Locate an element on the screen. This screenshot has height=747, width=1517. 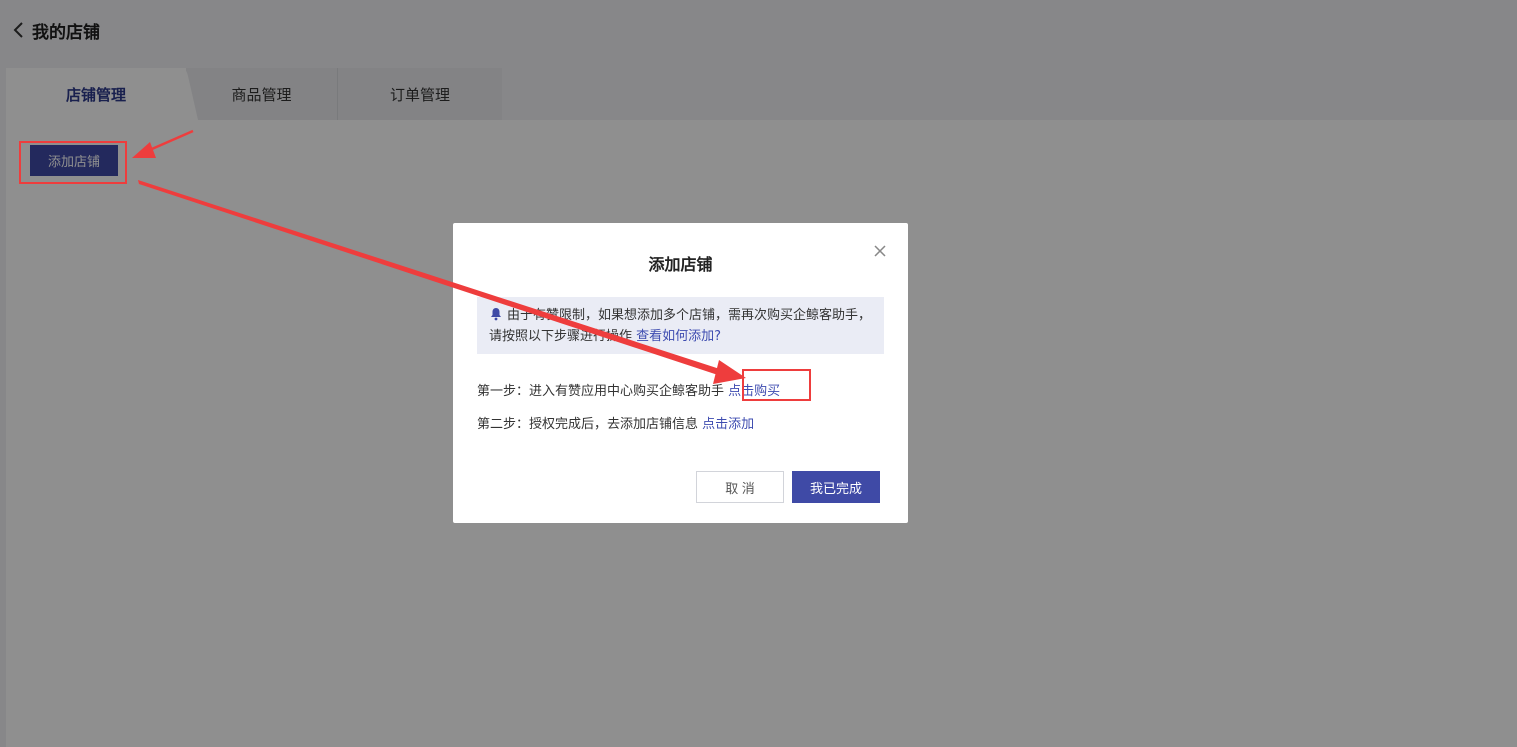
close-button is located at coordinates (880, 251).